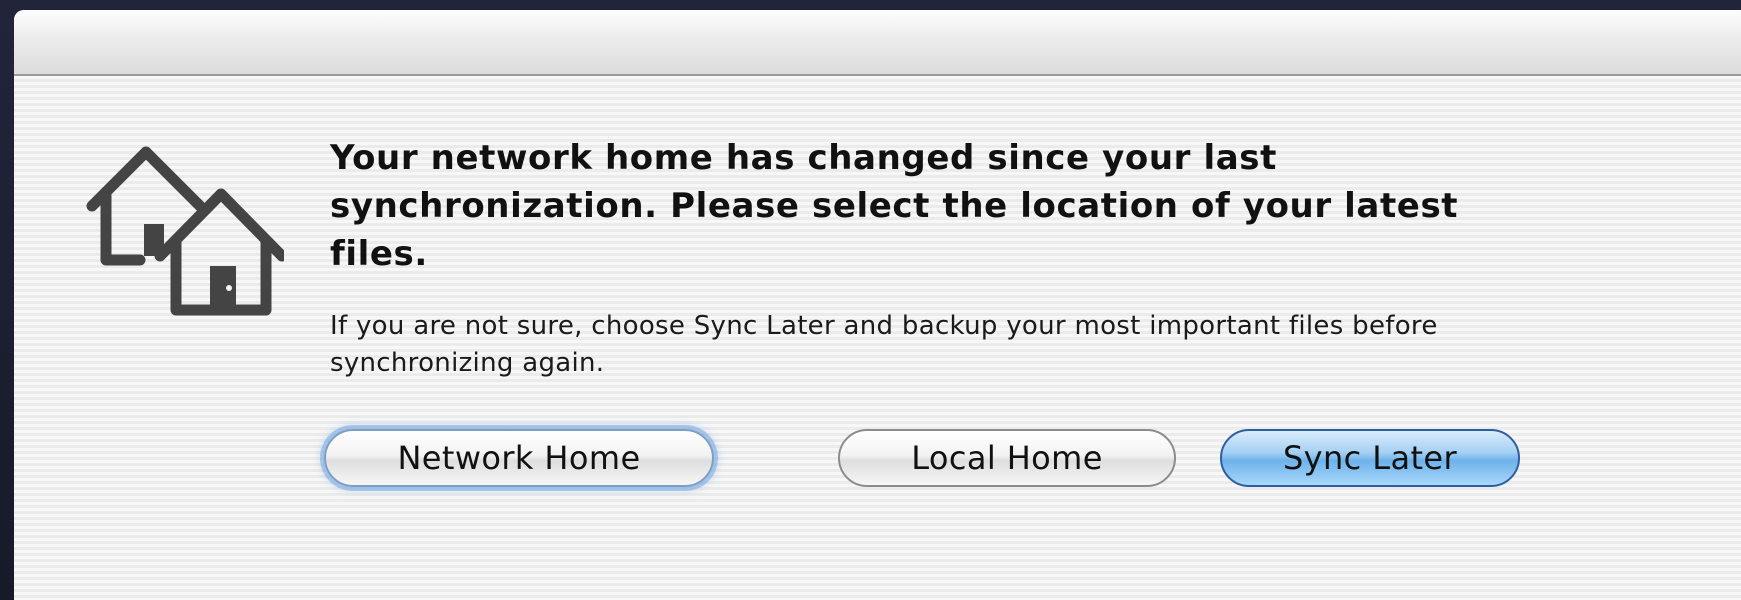  I want to click on local-home-button: Local Home, so click(1007, 458).